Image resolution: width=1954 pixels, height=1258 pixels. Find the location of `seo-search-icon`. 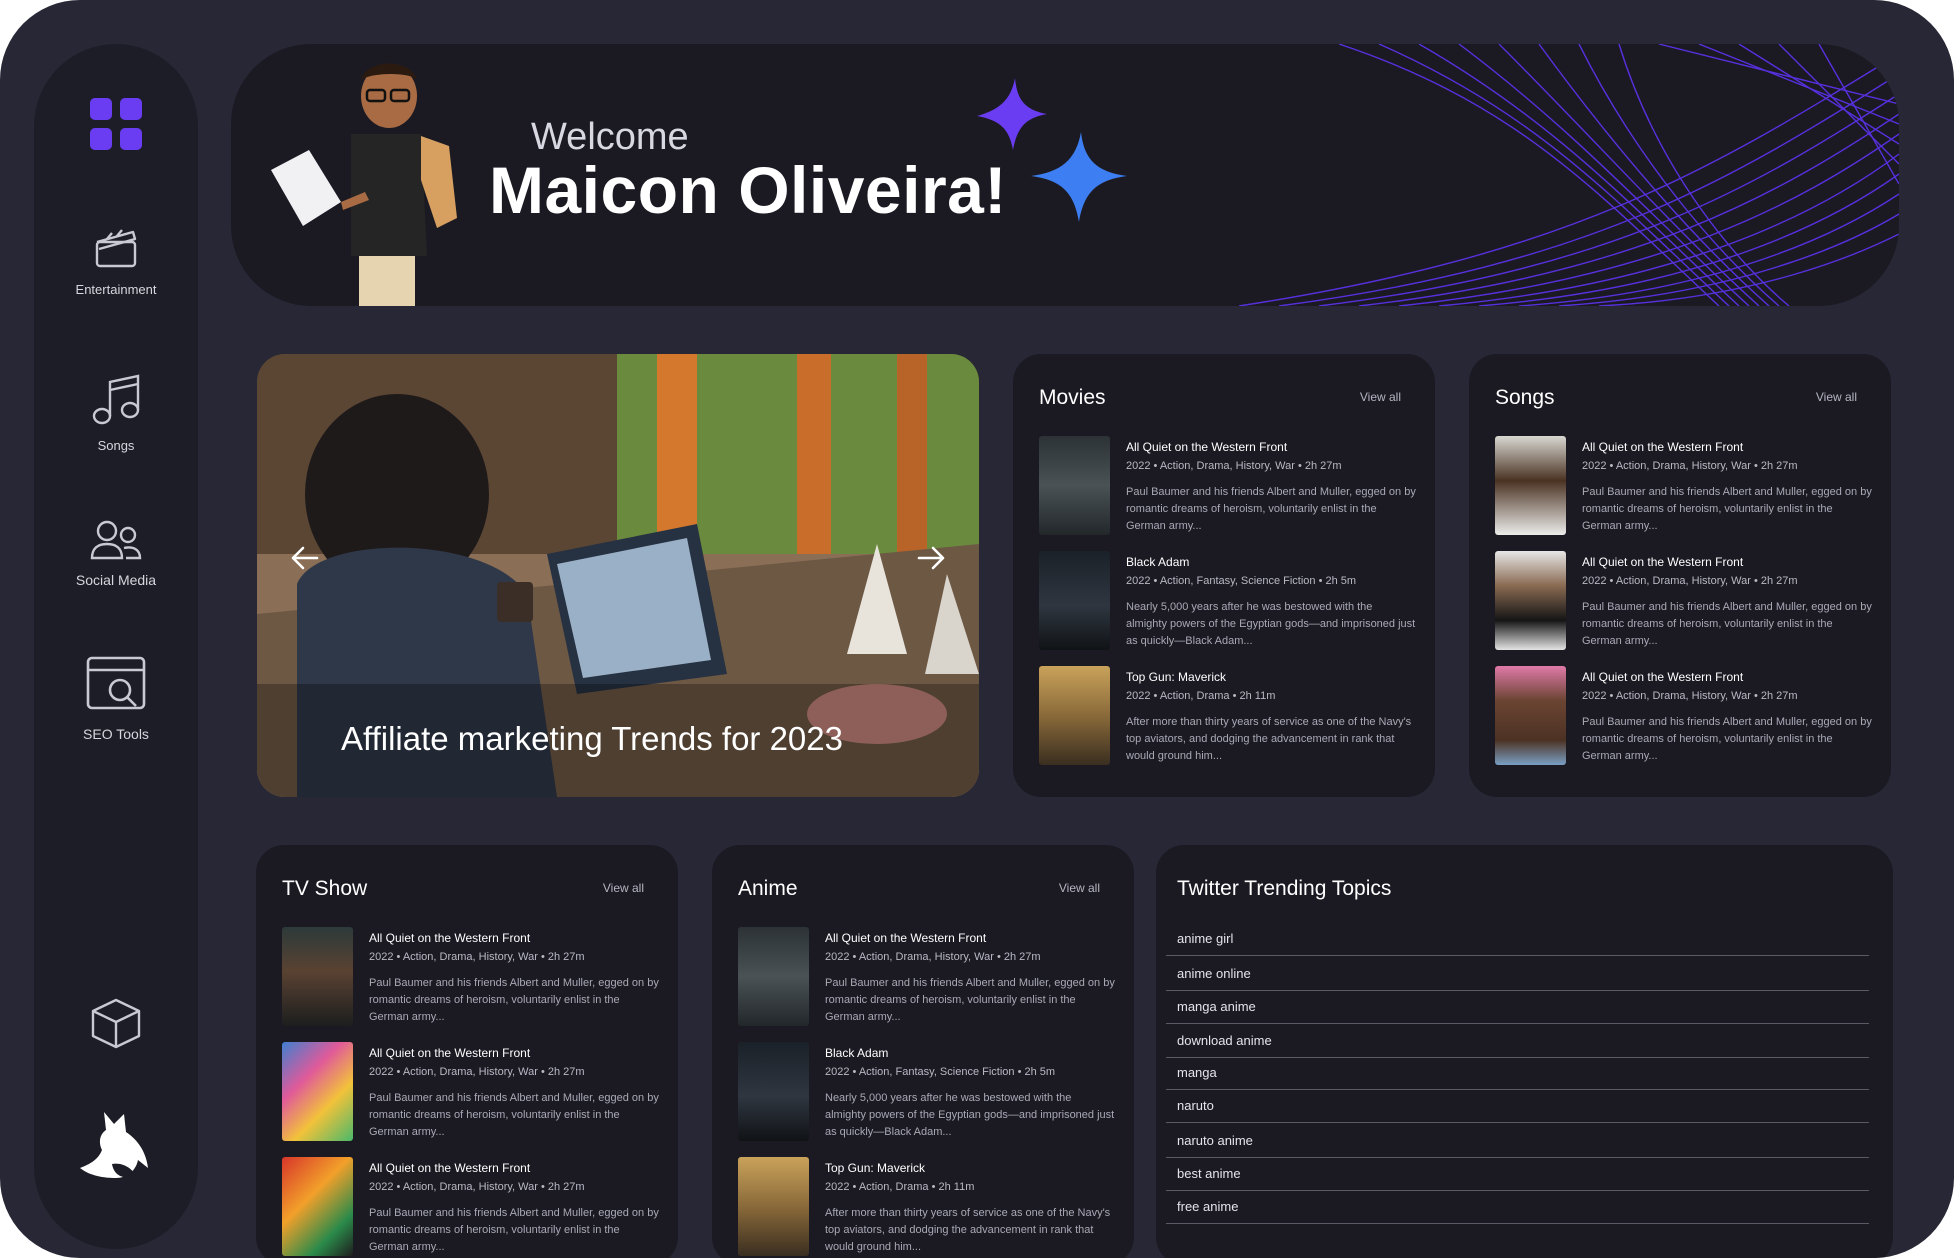

seo-search-icon is located at coordinates (116, 683).